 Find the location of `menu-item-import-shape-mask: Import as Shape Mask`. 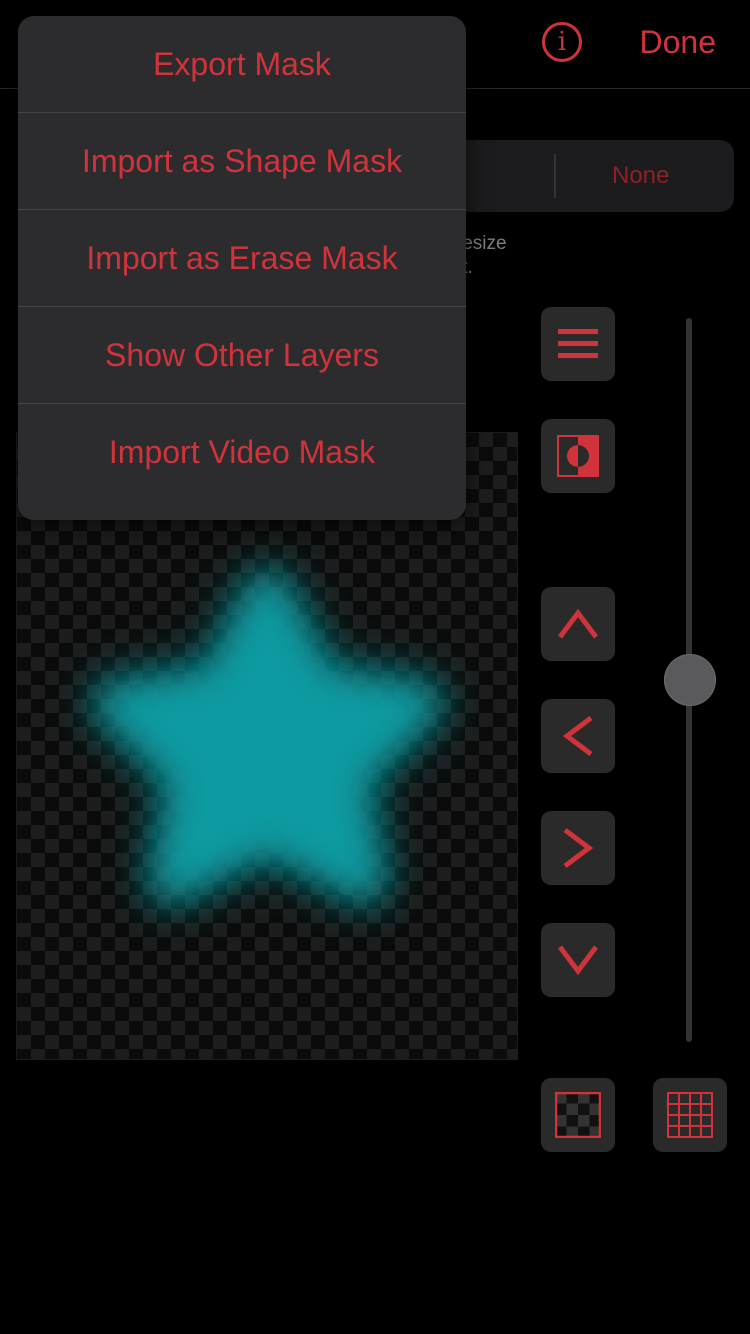

menu-item-import-shape-mask: Import as Shape Mask is located at coordinates (242, 161).